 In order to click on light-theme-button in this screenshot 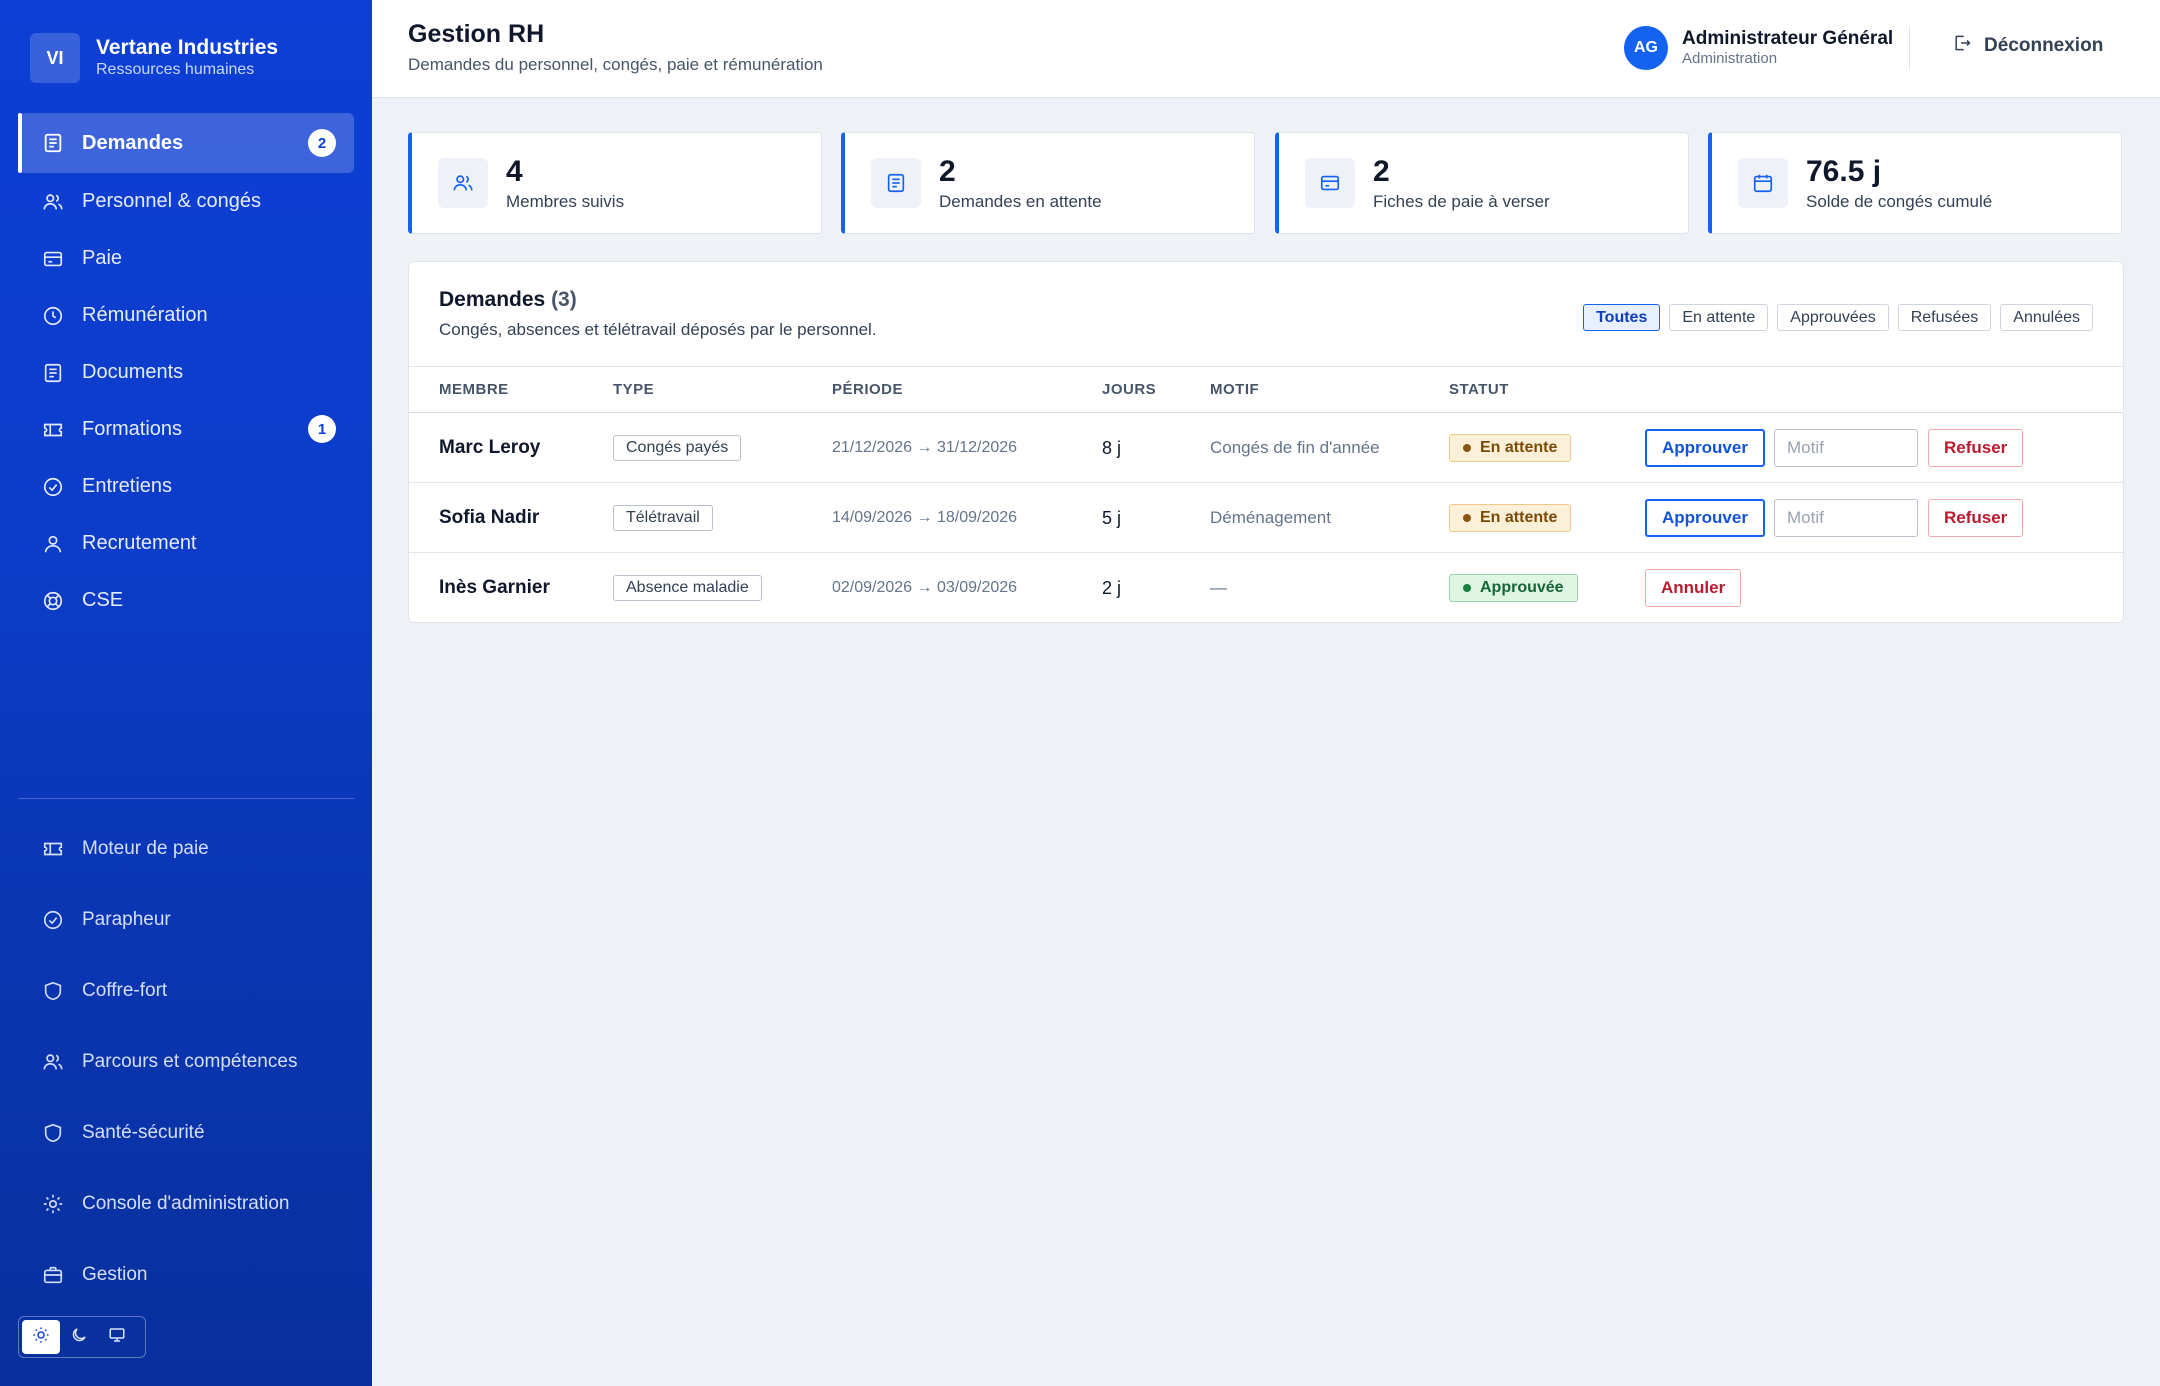, I will do `click(41, 1337)`.